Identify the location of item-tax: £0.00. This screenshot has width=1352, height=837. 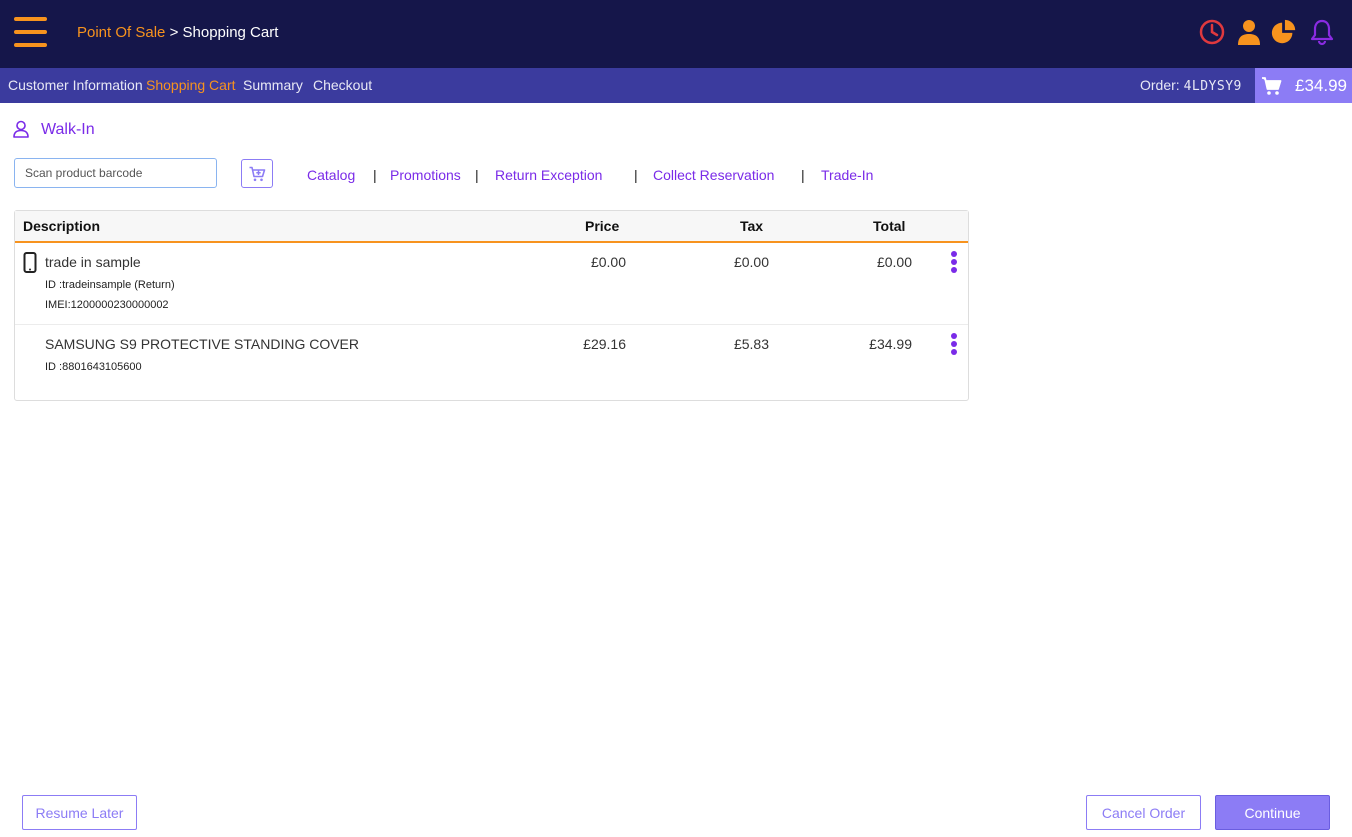
(751, 262).